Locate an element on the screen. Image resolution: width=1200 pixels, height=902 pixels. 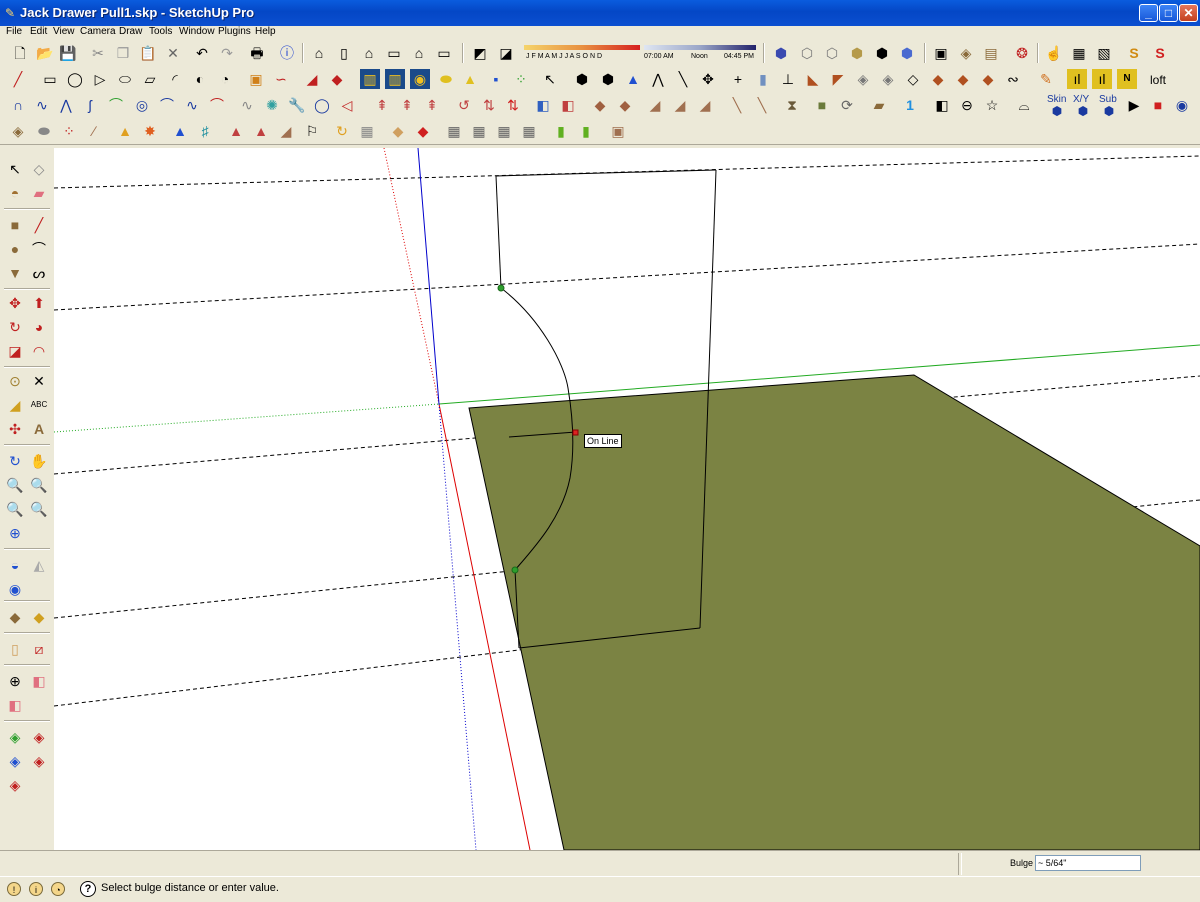
shaded-texture-icon: ⬢ is located at coordinates (882, 53).